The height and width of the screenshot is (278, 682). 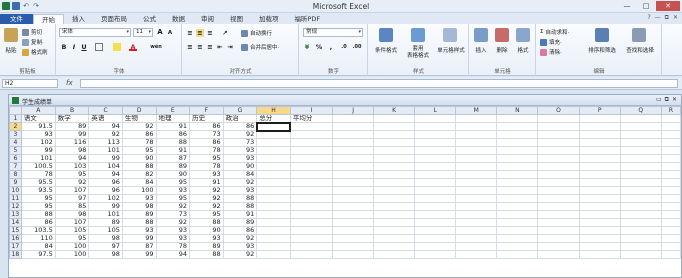 What do you see at coordinates (675, 18) in the screenshot?
I see `ribbon-close-icon: ✕` at bounding box center [675, 18].